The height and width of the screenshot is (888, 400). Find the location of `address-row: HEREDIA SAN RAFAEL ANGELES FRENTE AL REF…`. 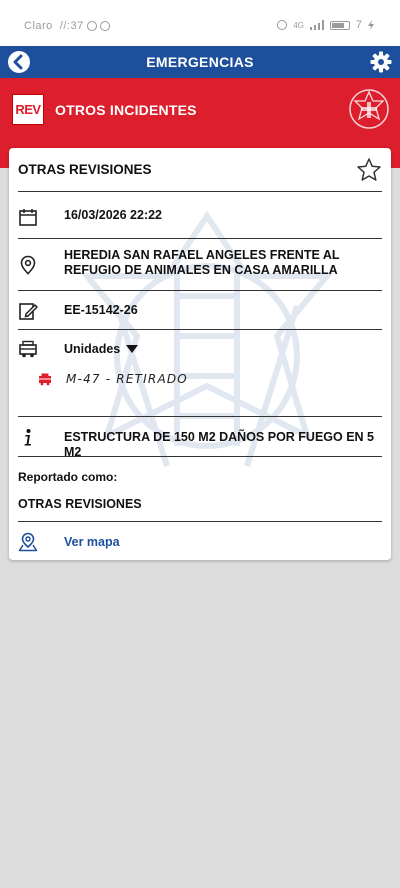

address-row: HEREDIA SAN RAFAEL ANGELES FRENTE AL REF… is located at coordinates (200, 265).